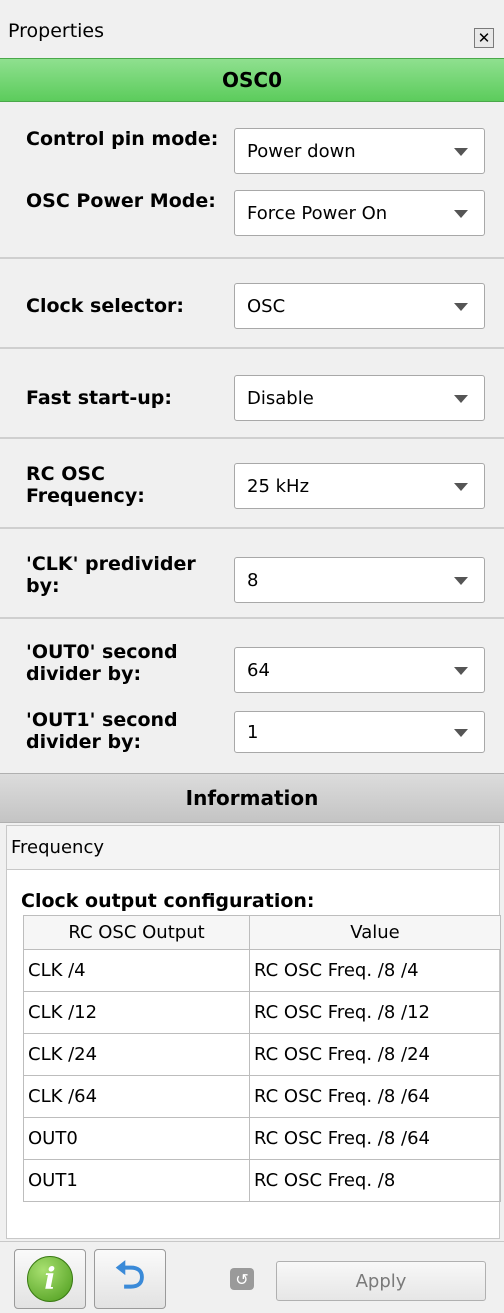 The image size is (504, 1313). Describe the element at coordinates (111, 575) in the screenshot. I see `clk-predivider-label: 'CLK' predivider by:` at that location.